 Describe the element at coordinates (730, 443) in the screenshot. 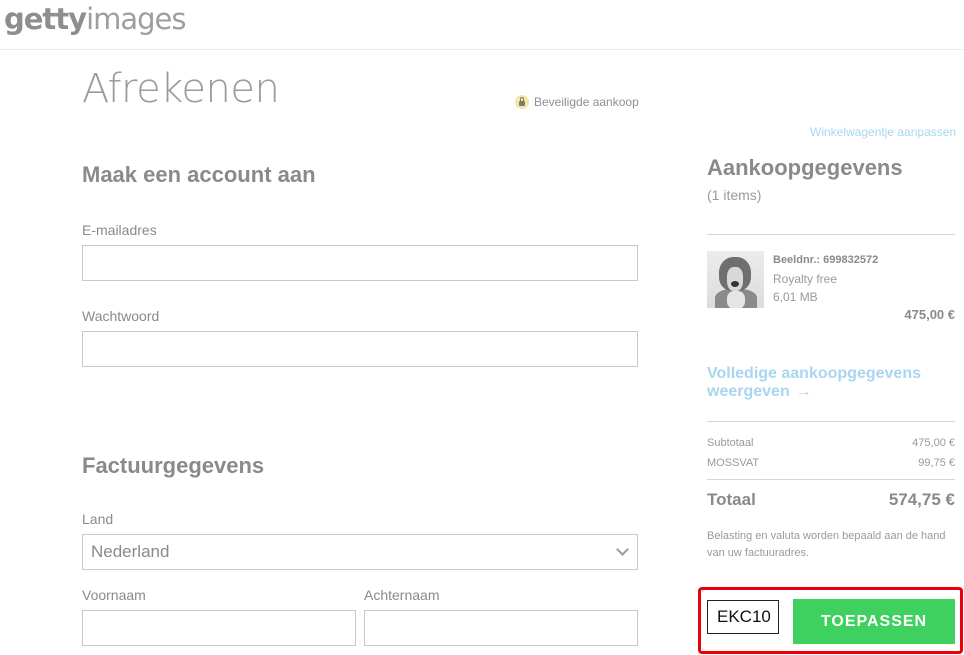

I see `subtotal-label: Subtotaal` at that location.